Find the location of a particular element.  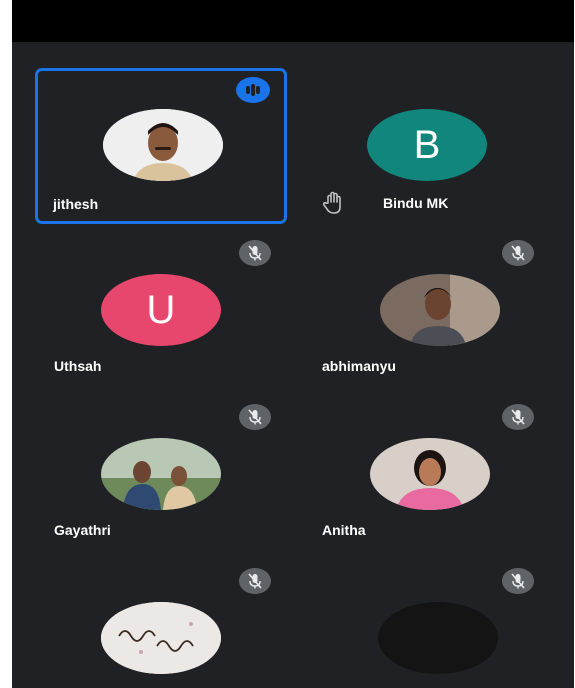

participant-name: Anitha is located at coordinates (344, 530).